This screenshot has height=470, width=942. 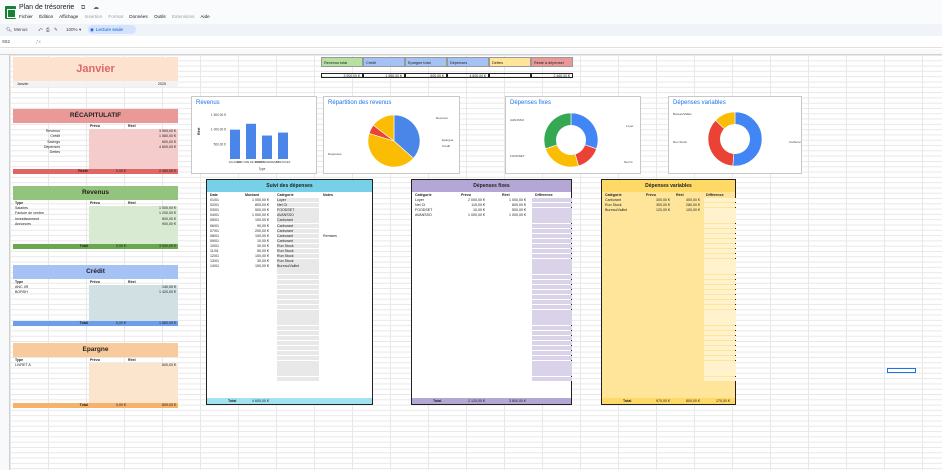 What do you see at coordinates (115, 16) in the screenshot?
I see `menu-format: Format` at bounding box center [115, 16].